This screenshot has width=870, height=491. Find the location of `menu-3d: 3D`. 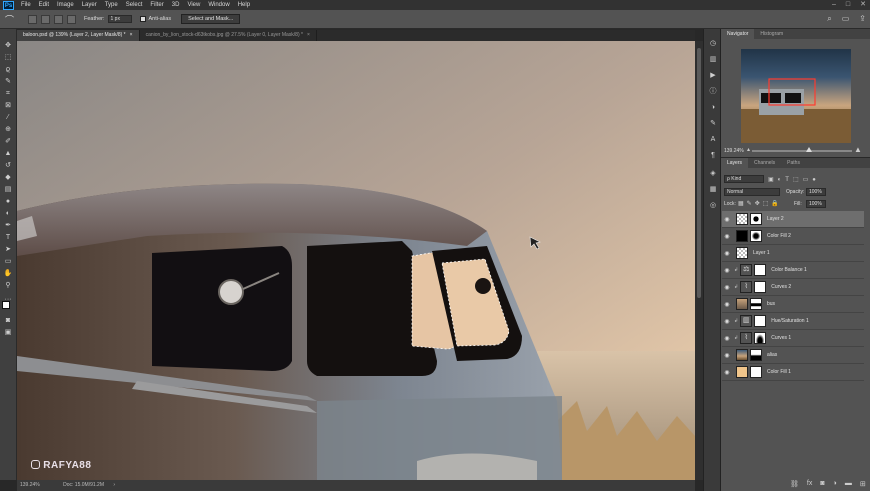

menu-3d: 3D is located at coordinates (176, 5).